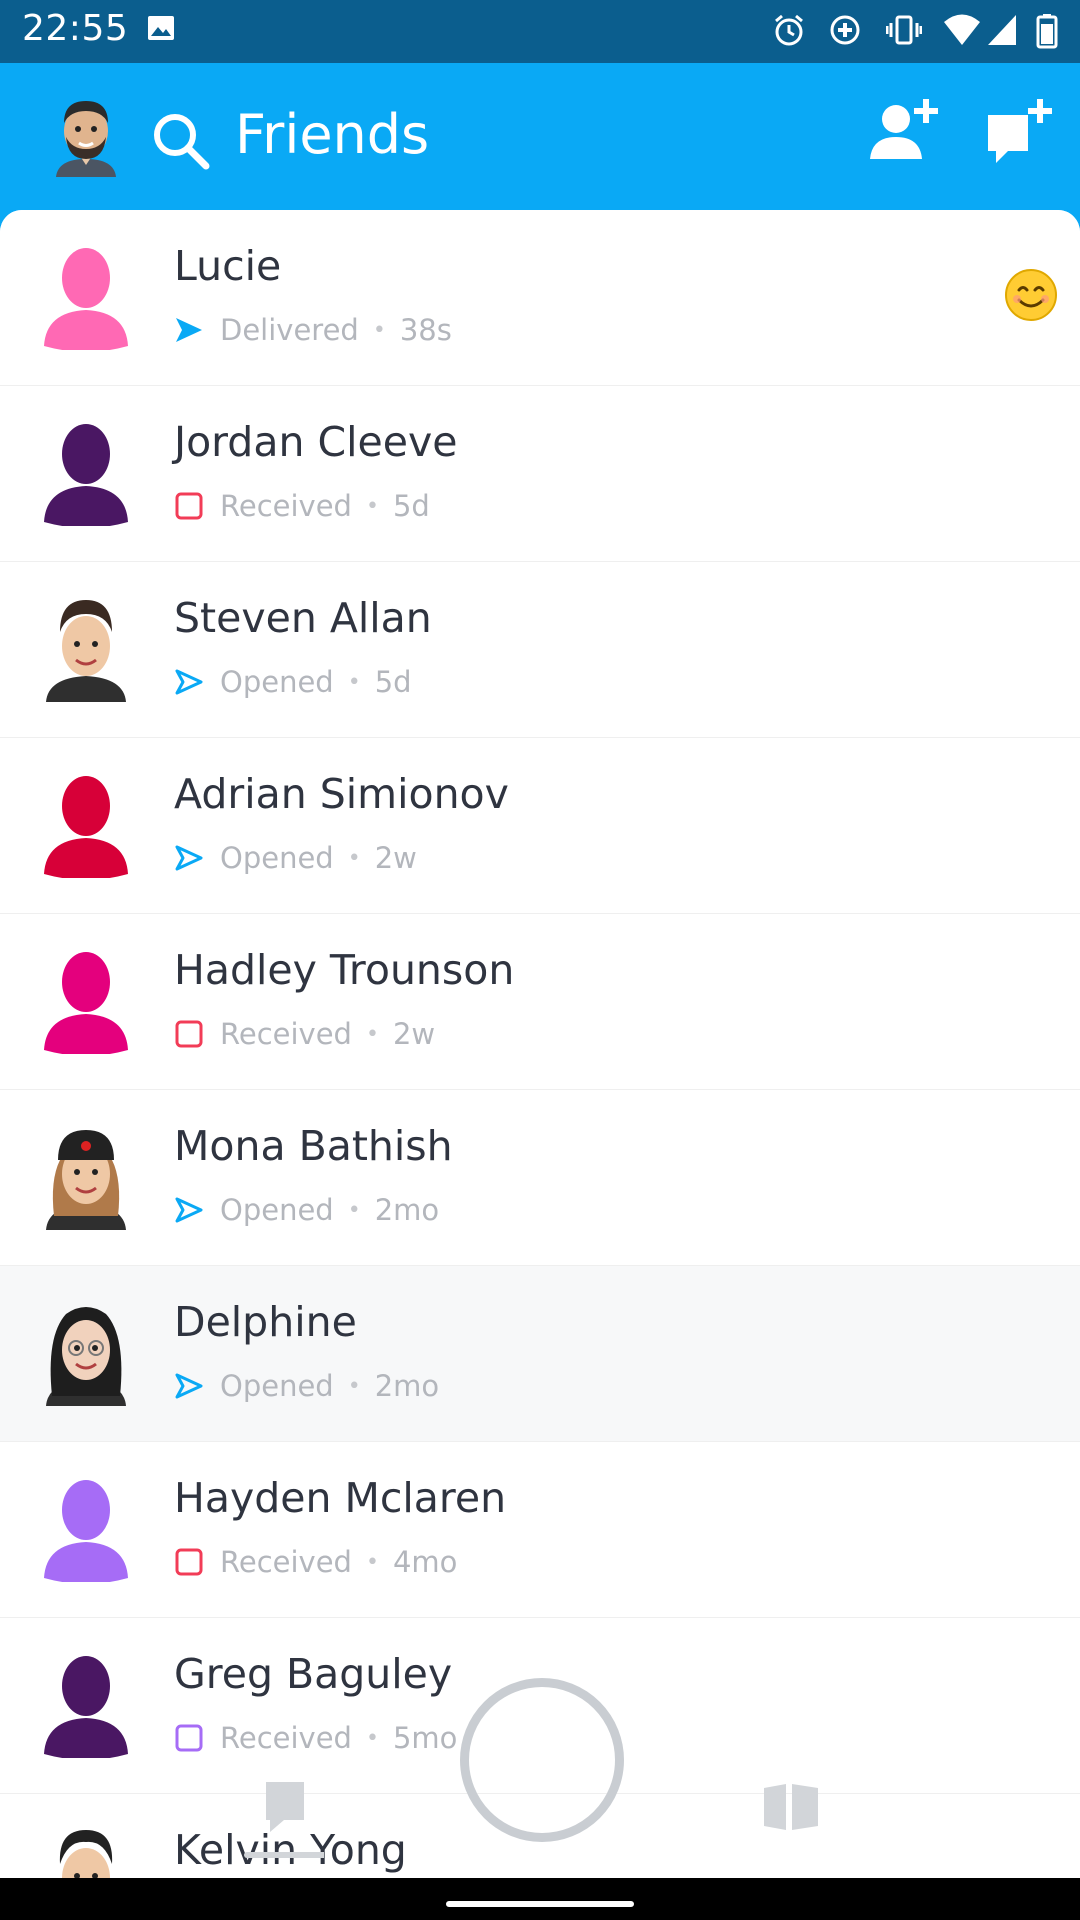 The image size is (1080, 1920). What do you see at coordinates (425, 330) in the screenshot?
I see `status-time: 38s` at bounding box center [425, 330].